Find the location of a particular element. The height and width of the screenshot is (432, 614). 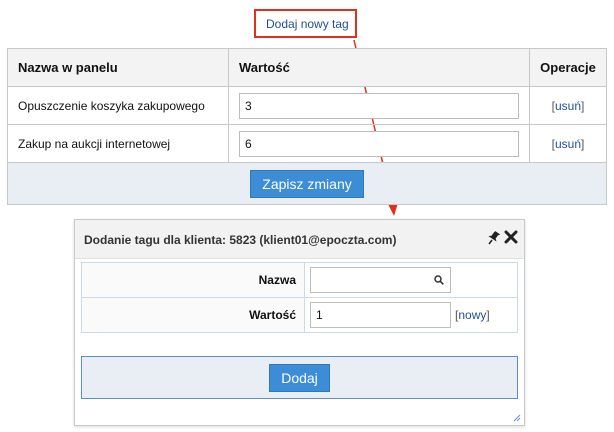

column-header-value: Wartość is located at coordinates (379, 67).